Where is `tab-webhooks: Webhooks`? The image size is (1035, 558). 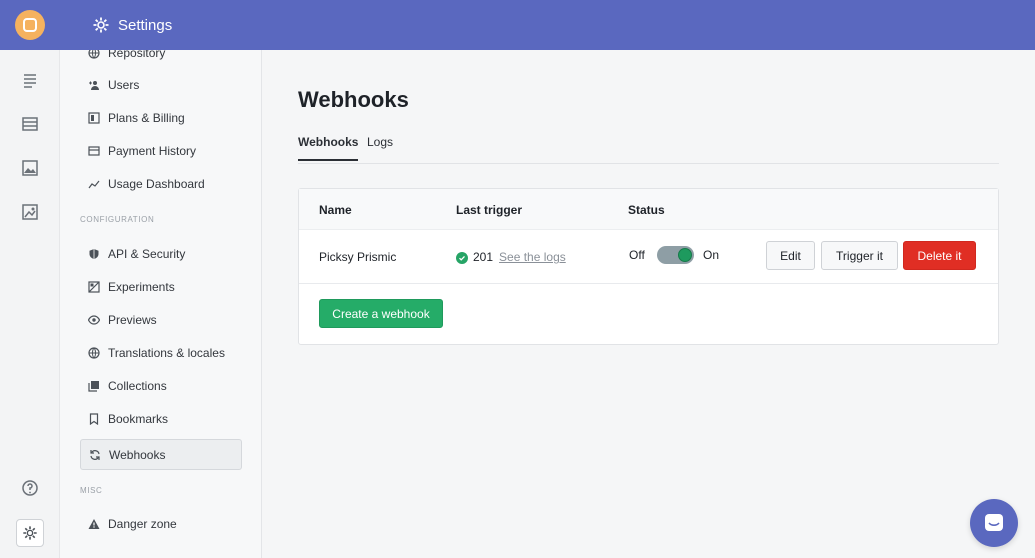 tab-webhooks: Webhooks is located at coordinates (328, 148).